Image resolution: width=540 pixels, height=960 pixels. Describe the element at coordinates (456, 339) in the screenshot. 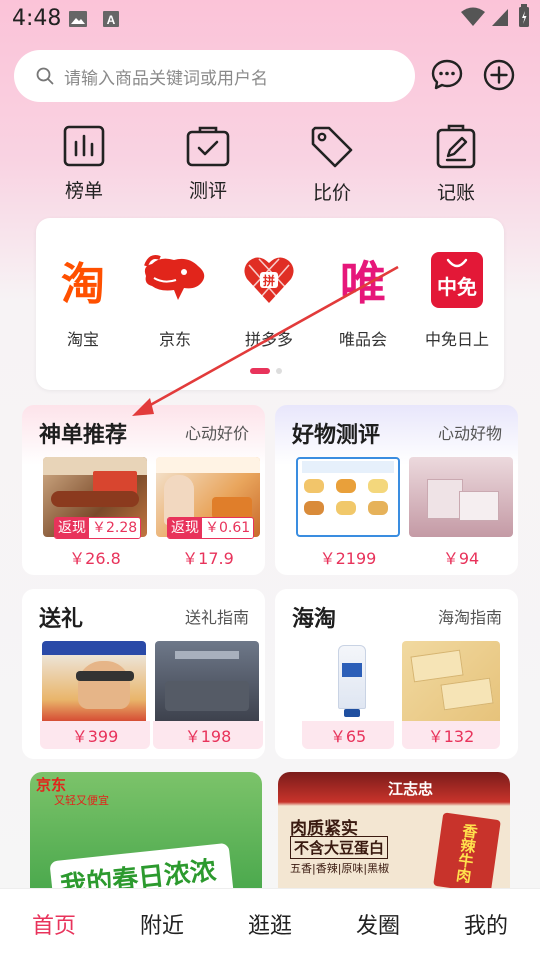

I see `platform-label: 中免日上` at that location.